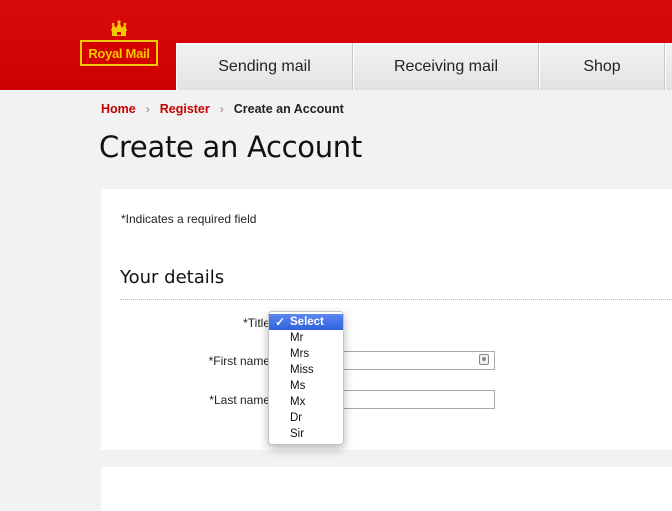 The width and height of the screenshot is (672, 511). I want to click on breadcrumb-home-link: Home, so click(118, 109).